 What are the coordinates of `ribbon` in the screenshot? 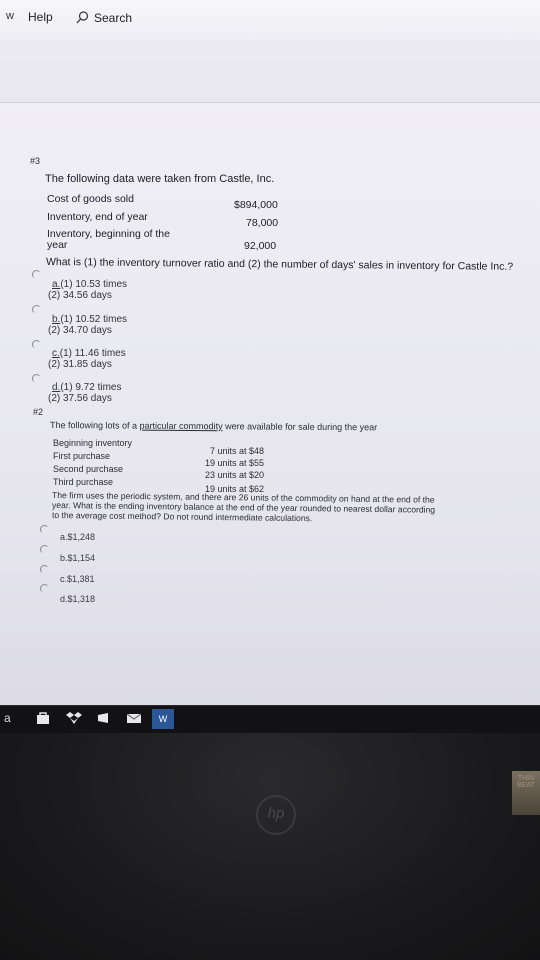 It's located at (270, 51).